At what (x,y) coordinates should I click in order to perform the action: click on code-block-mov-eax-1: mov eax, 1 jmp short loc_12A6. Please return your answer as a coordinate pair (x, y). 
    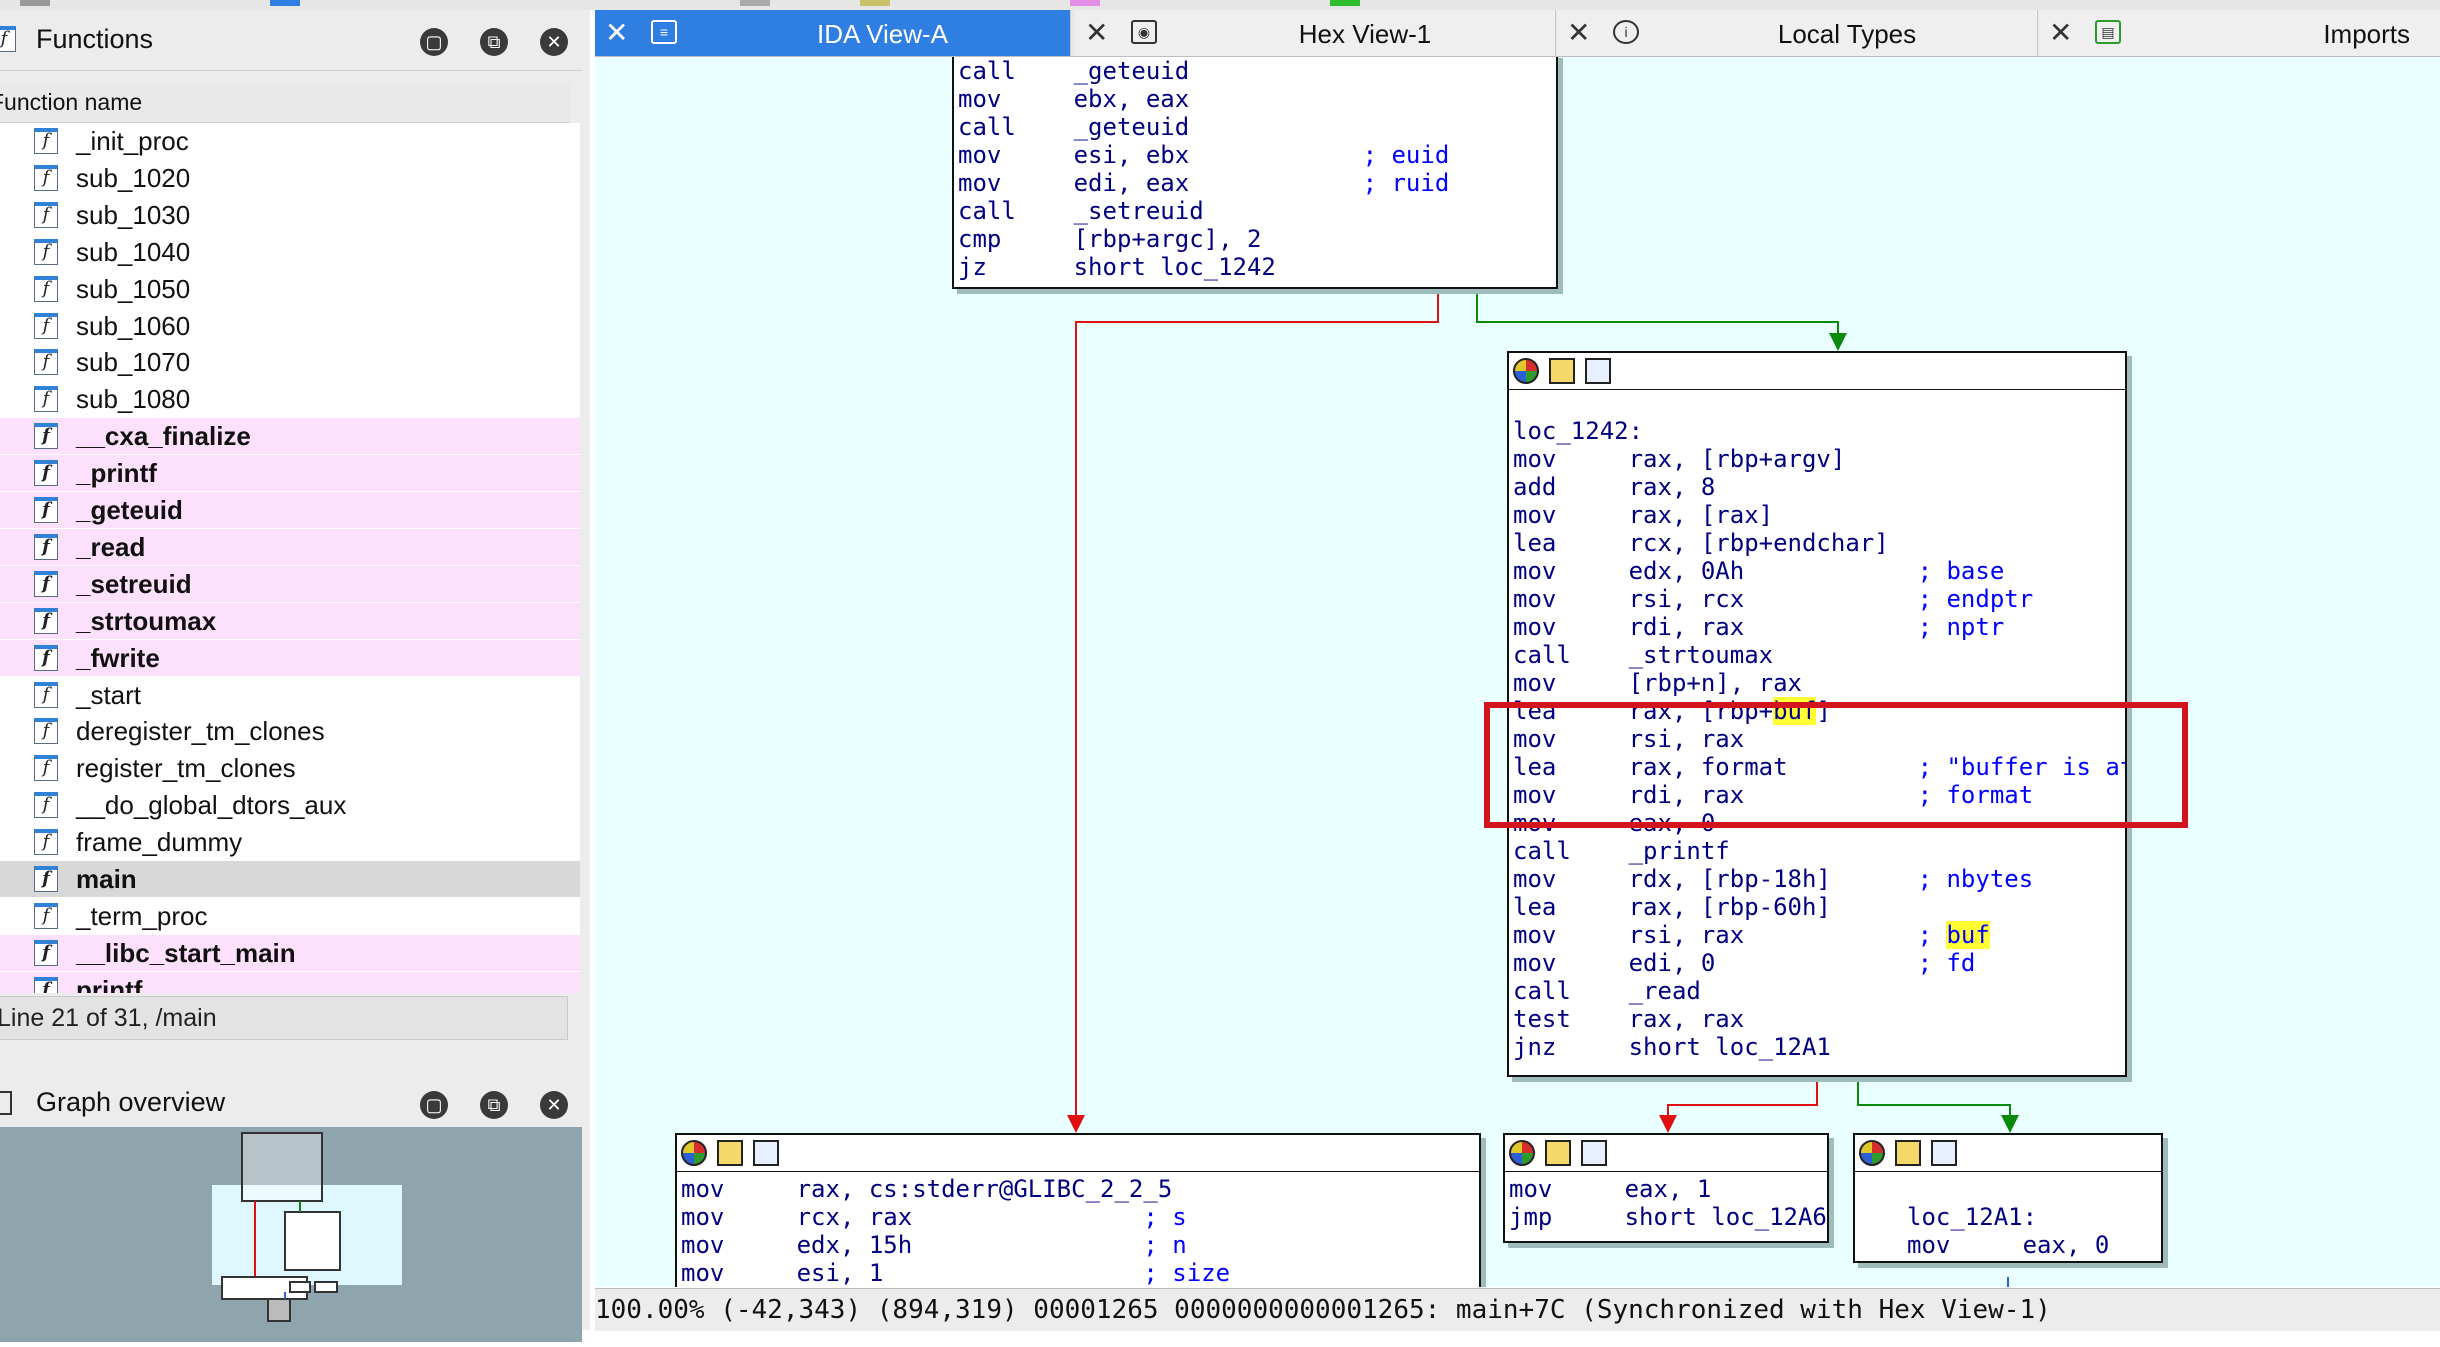
    Looking at the image, I should click on (1666, 1188).